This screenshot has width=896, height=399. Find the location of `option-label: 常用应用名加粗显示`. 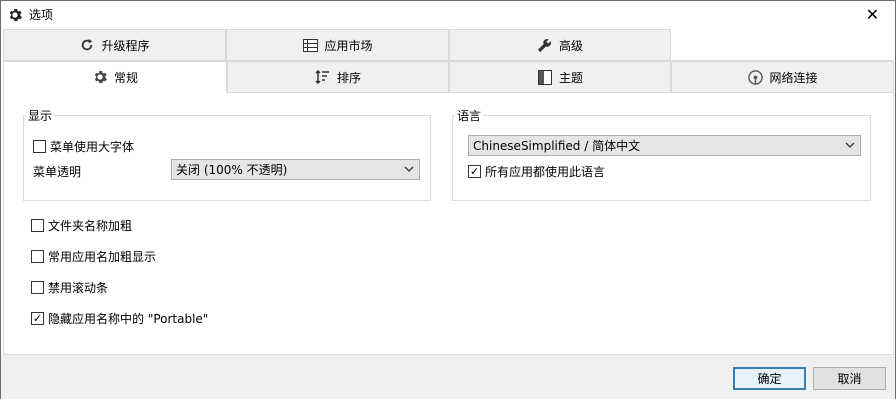

option-label: 常用应用名加粗显示 is located at coordinates (102, 257).